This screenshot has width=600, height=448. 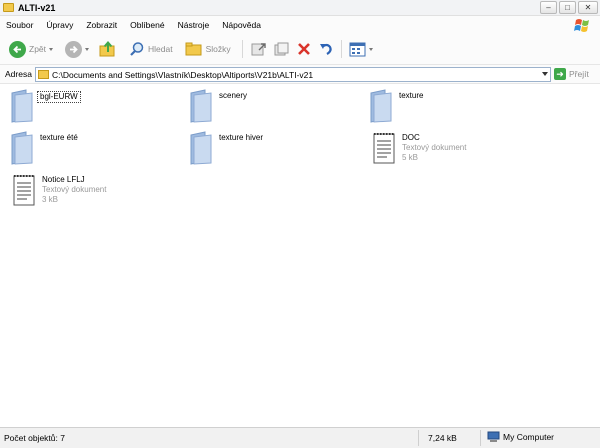 I want to click on window-controls: – □ ✕, so click(x=569, y=7).